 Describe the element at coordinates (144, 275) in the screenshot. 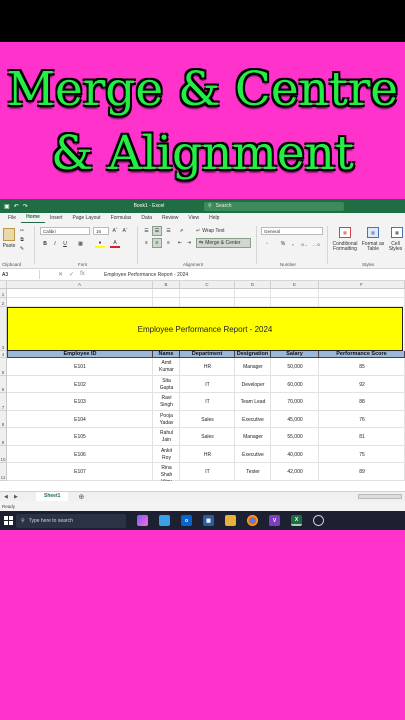

I see `formula-input: Employee Performance Report - 2024` at that location.